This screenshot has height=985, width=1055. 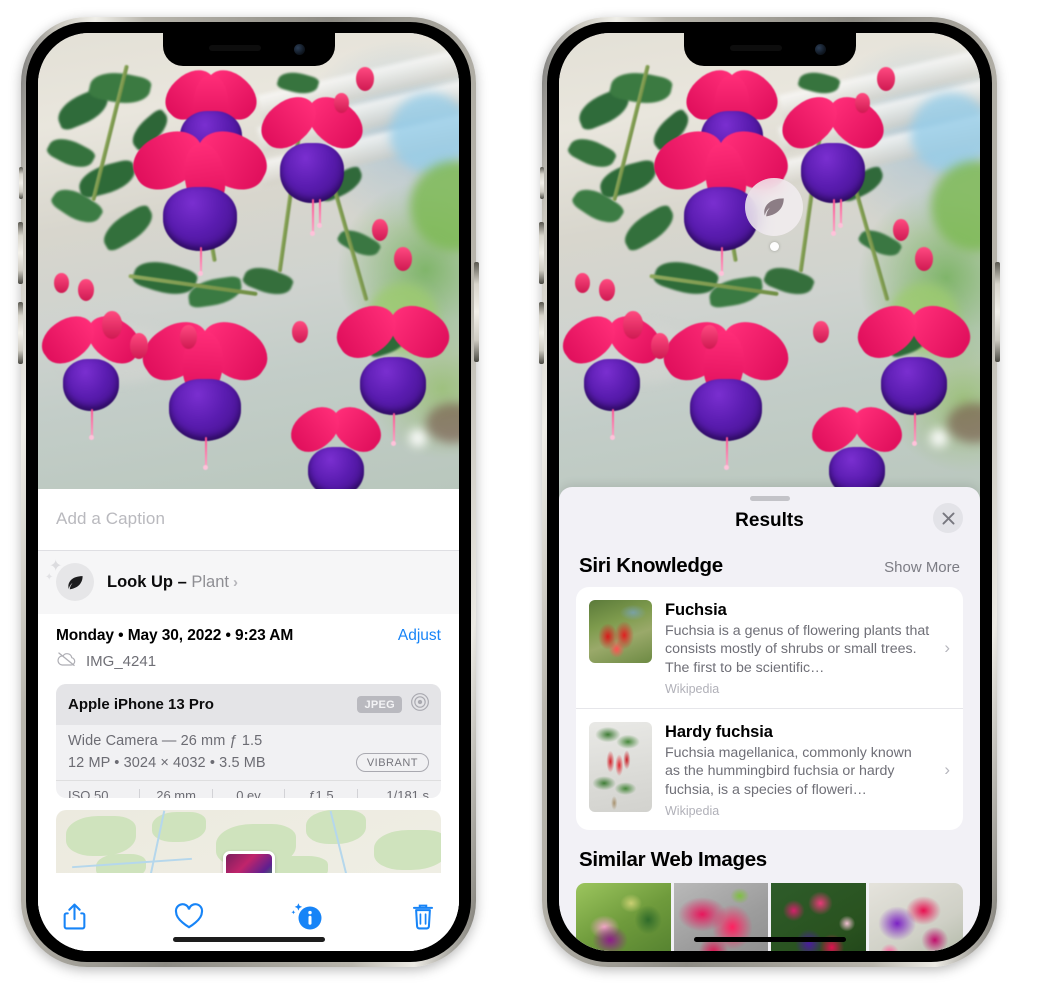 What do you see at coordinates (248, 841) in the screenshot?
I see `location-map-thumbnail` at bounding box center [248, 841].